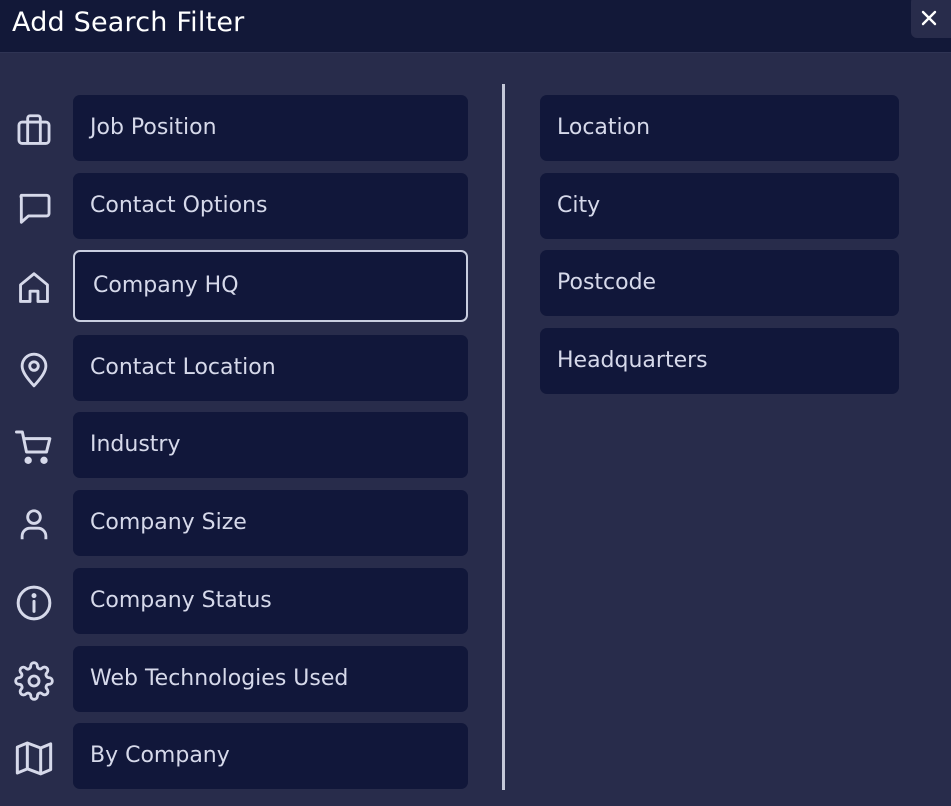 This screenshot has width=951, height=806. I want to click on filter-row-web-technologies: Web Technologies Used, so click(235, 679).